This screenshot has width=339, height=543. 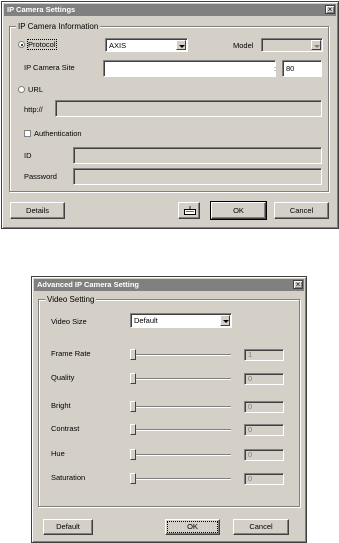 What do you see at coordinates (181, 320) in the screenshot?
I see `video-size-dropdown: Default` at bounding box center [181, 320].